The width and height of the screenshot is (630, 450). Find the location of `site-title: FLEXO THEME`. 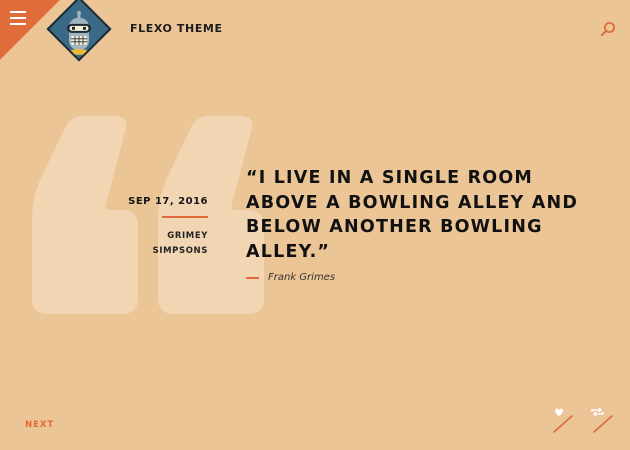

site-title: FLEXO THEME is located at coordinates (176, 28).